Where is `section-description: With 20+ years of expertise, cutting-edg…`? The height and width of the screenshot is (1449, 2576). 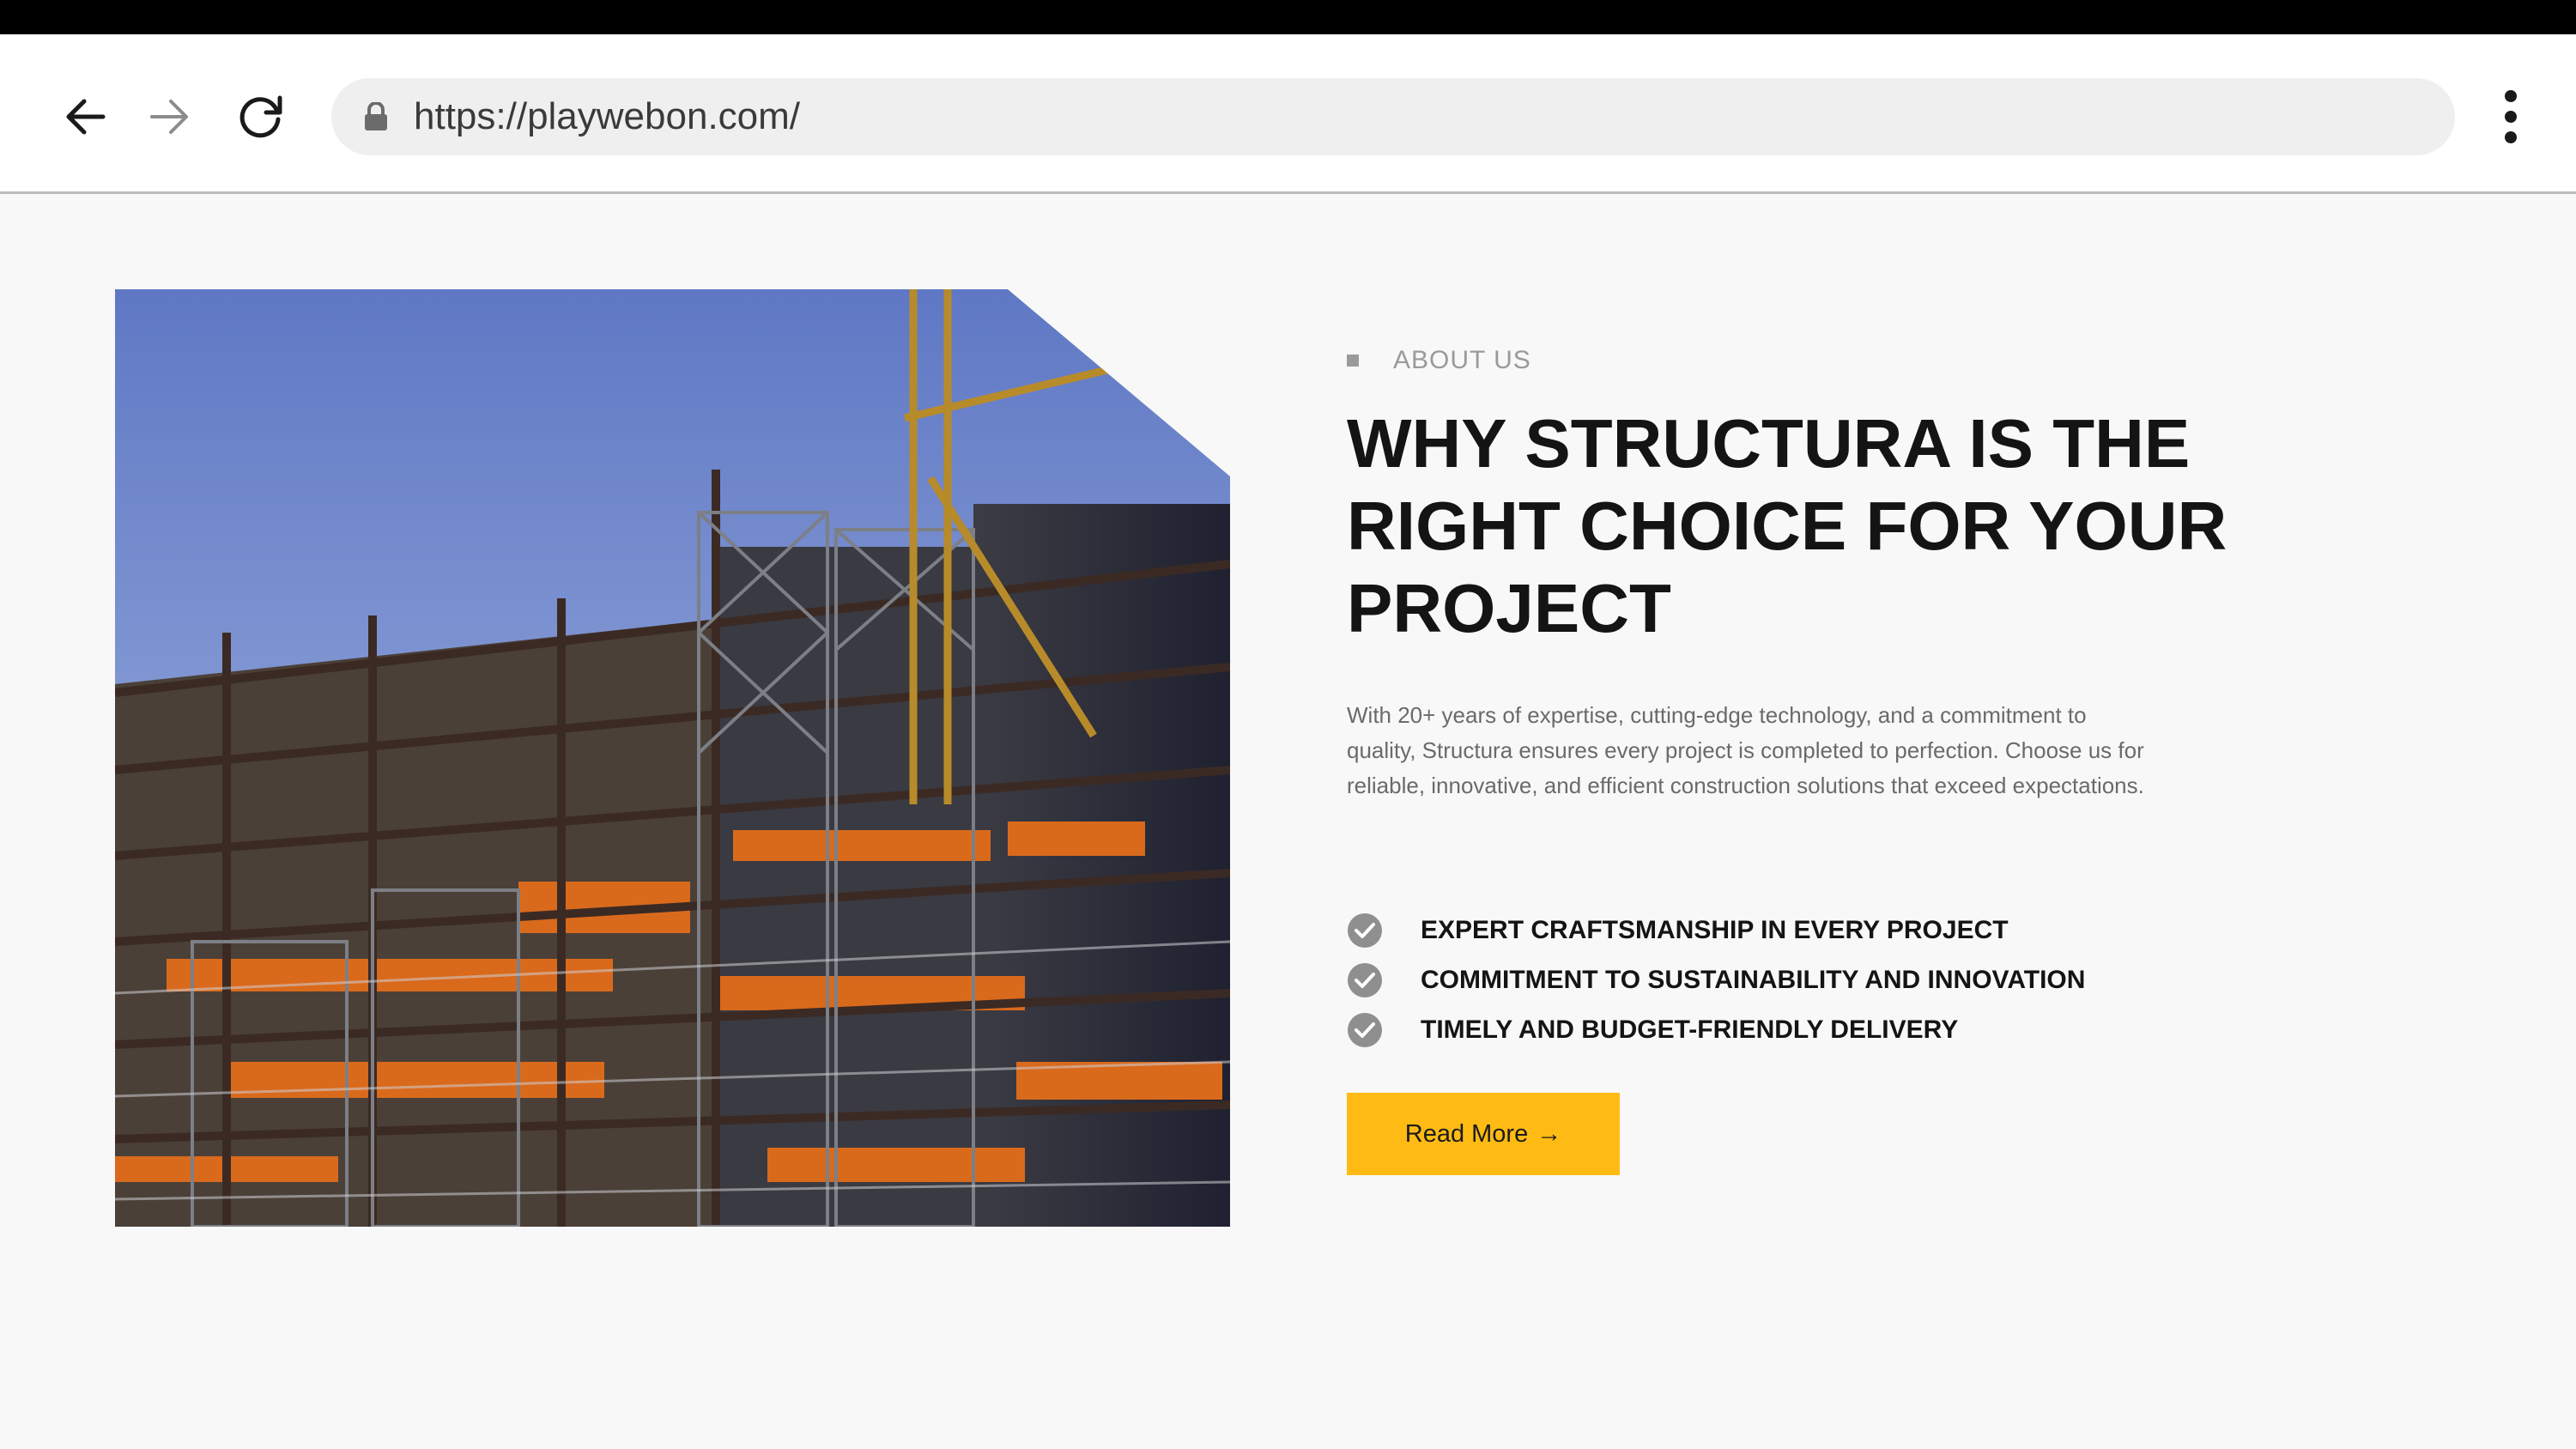 section-description: With 20+ years of expertise, cutting-edg… is located at coordinates (1745, 750).